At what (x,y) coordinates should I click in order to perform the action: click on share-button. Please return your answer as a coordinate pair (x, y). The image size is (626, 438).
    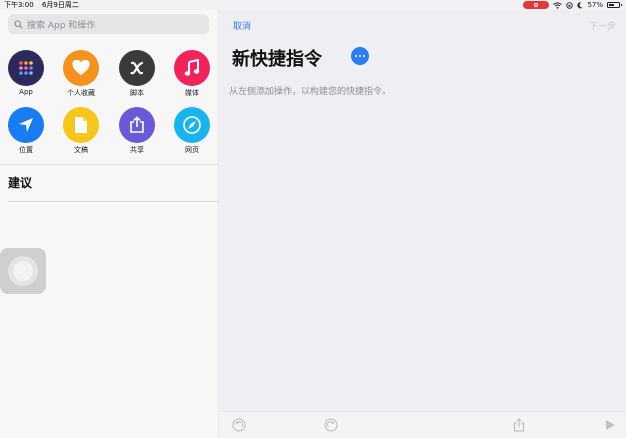
    Looking at the image, I should click on (519, 425).